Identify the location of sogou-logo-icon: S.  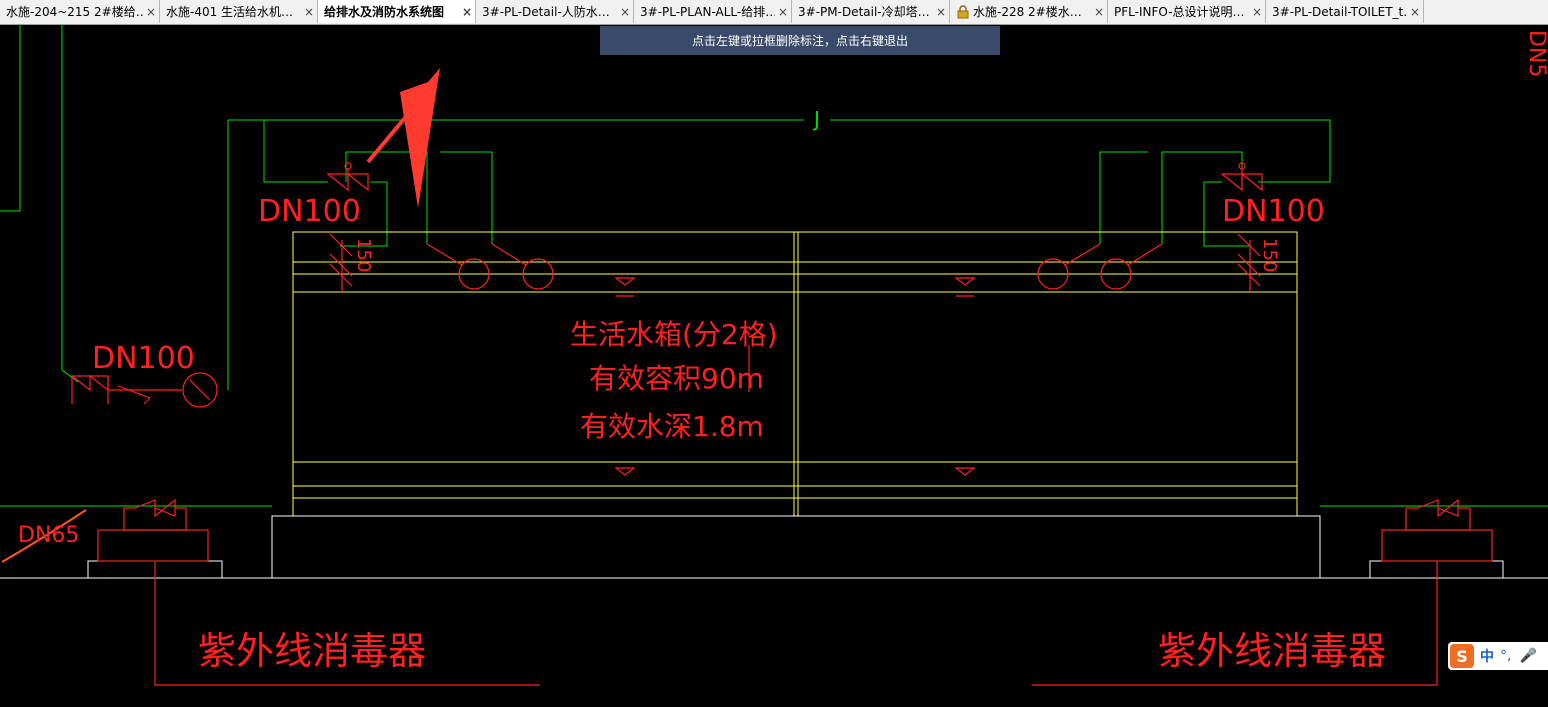
(1462, 656).